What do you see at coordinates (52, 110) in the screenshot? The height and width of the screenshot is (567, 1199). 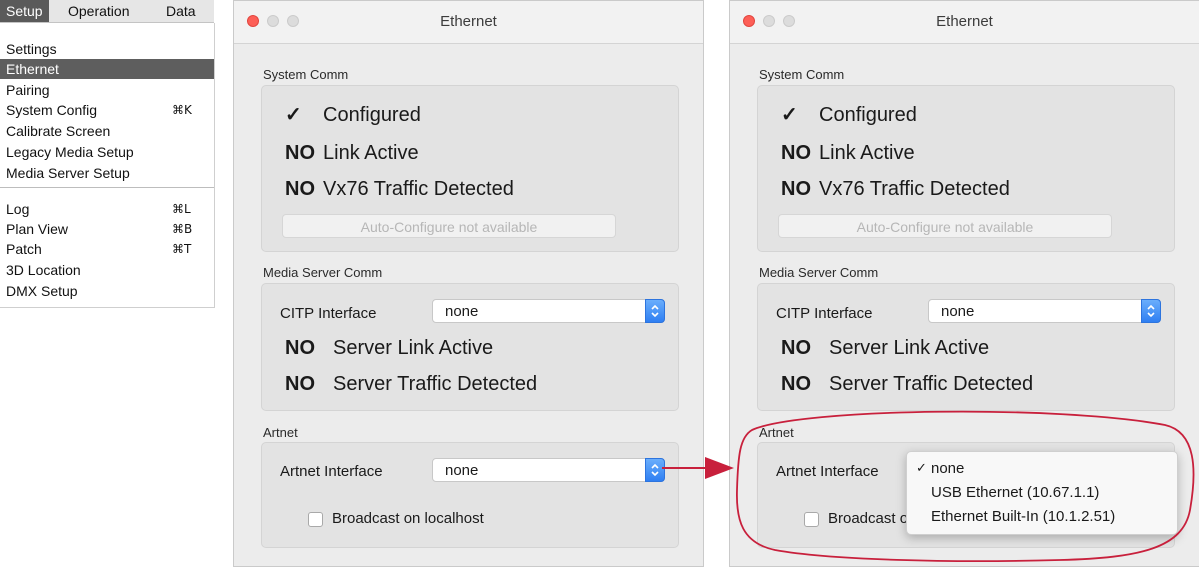 I see `menu-item-label: System Config` at bounding box center [52, 110].